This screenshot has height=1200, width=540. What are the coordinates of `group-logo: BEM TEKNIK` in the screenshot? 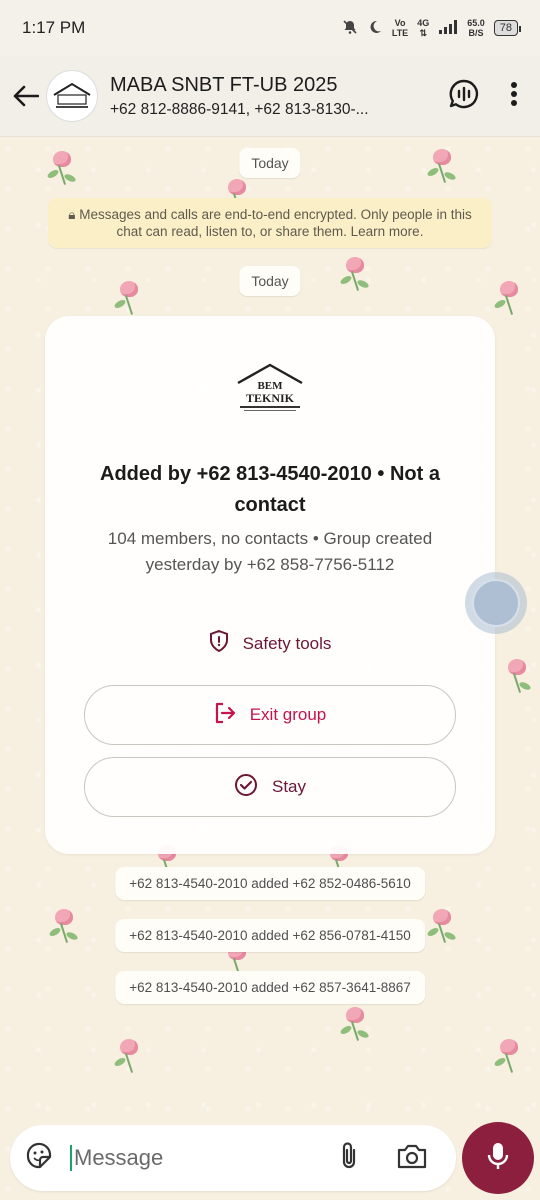 It's located at (270, 391).